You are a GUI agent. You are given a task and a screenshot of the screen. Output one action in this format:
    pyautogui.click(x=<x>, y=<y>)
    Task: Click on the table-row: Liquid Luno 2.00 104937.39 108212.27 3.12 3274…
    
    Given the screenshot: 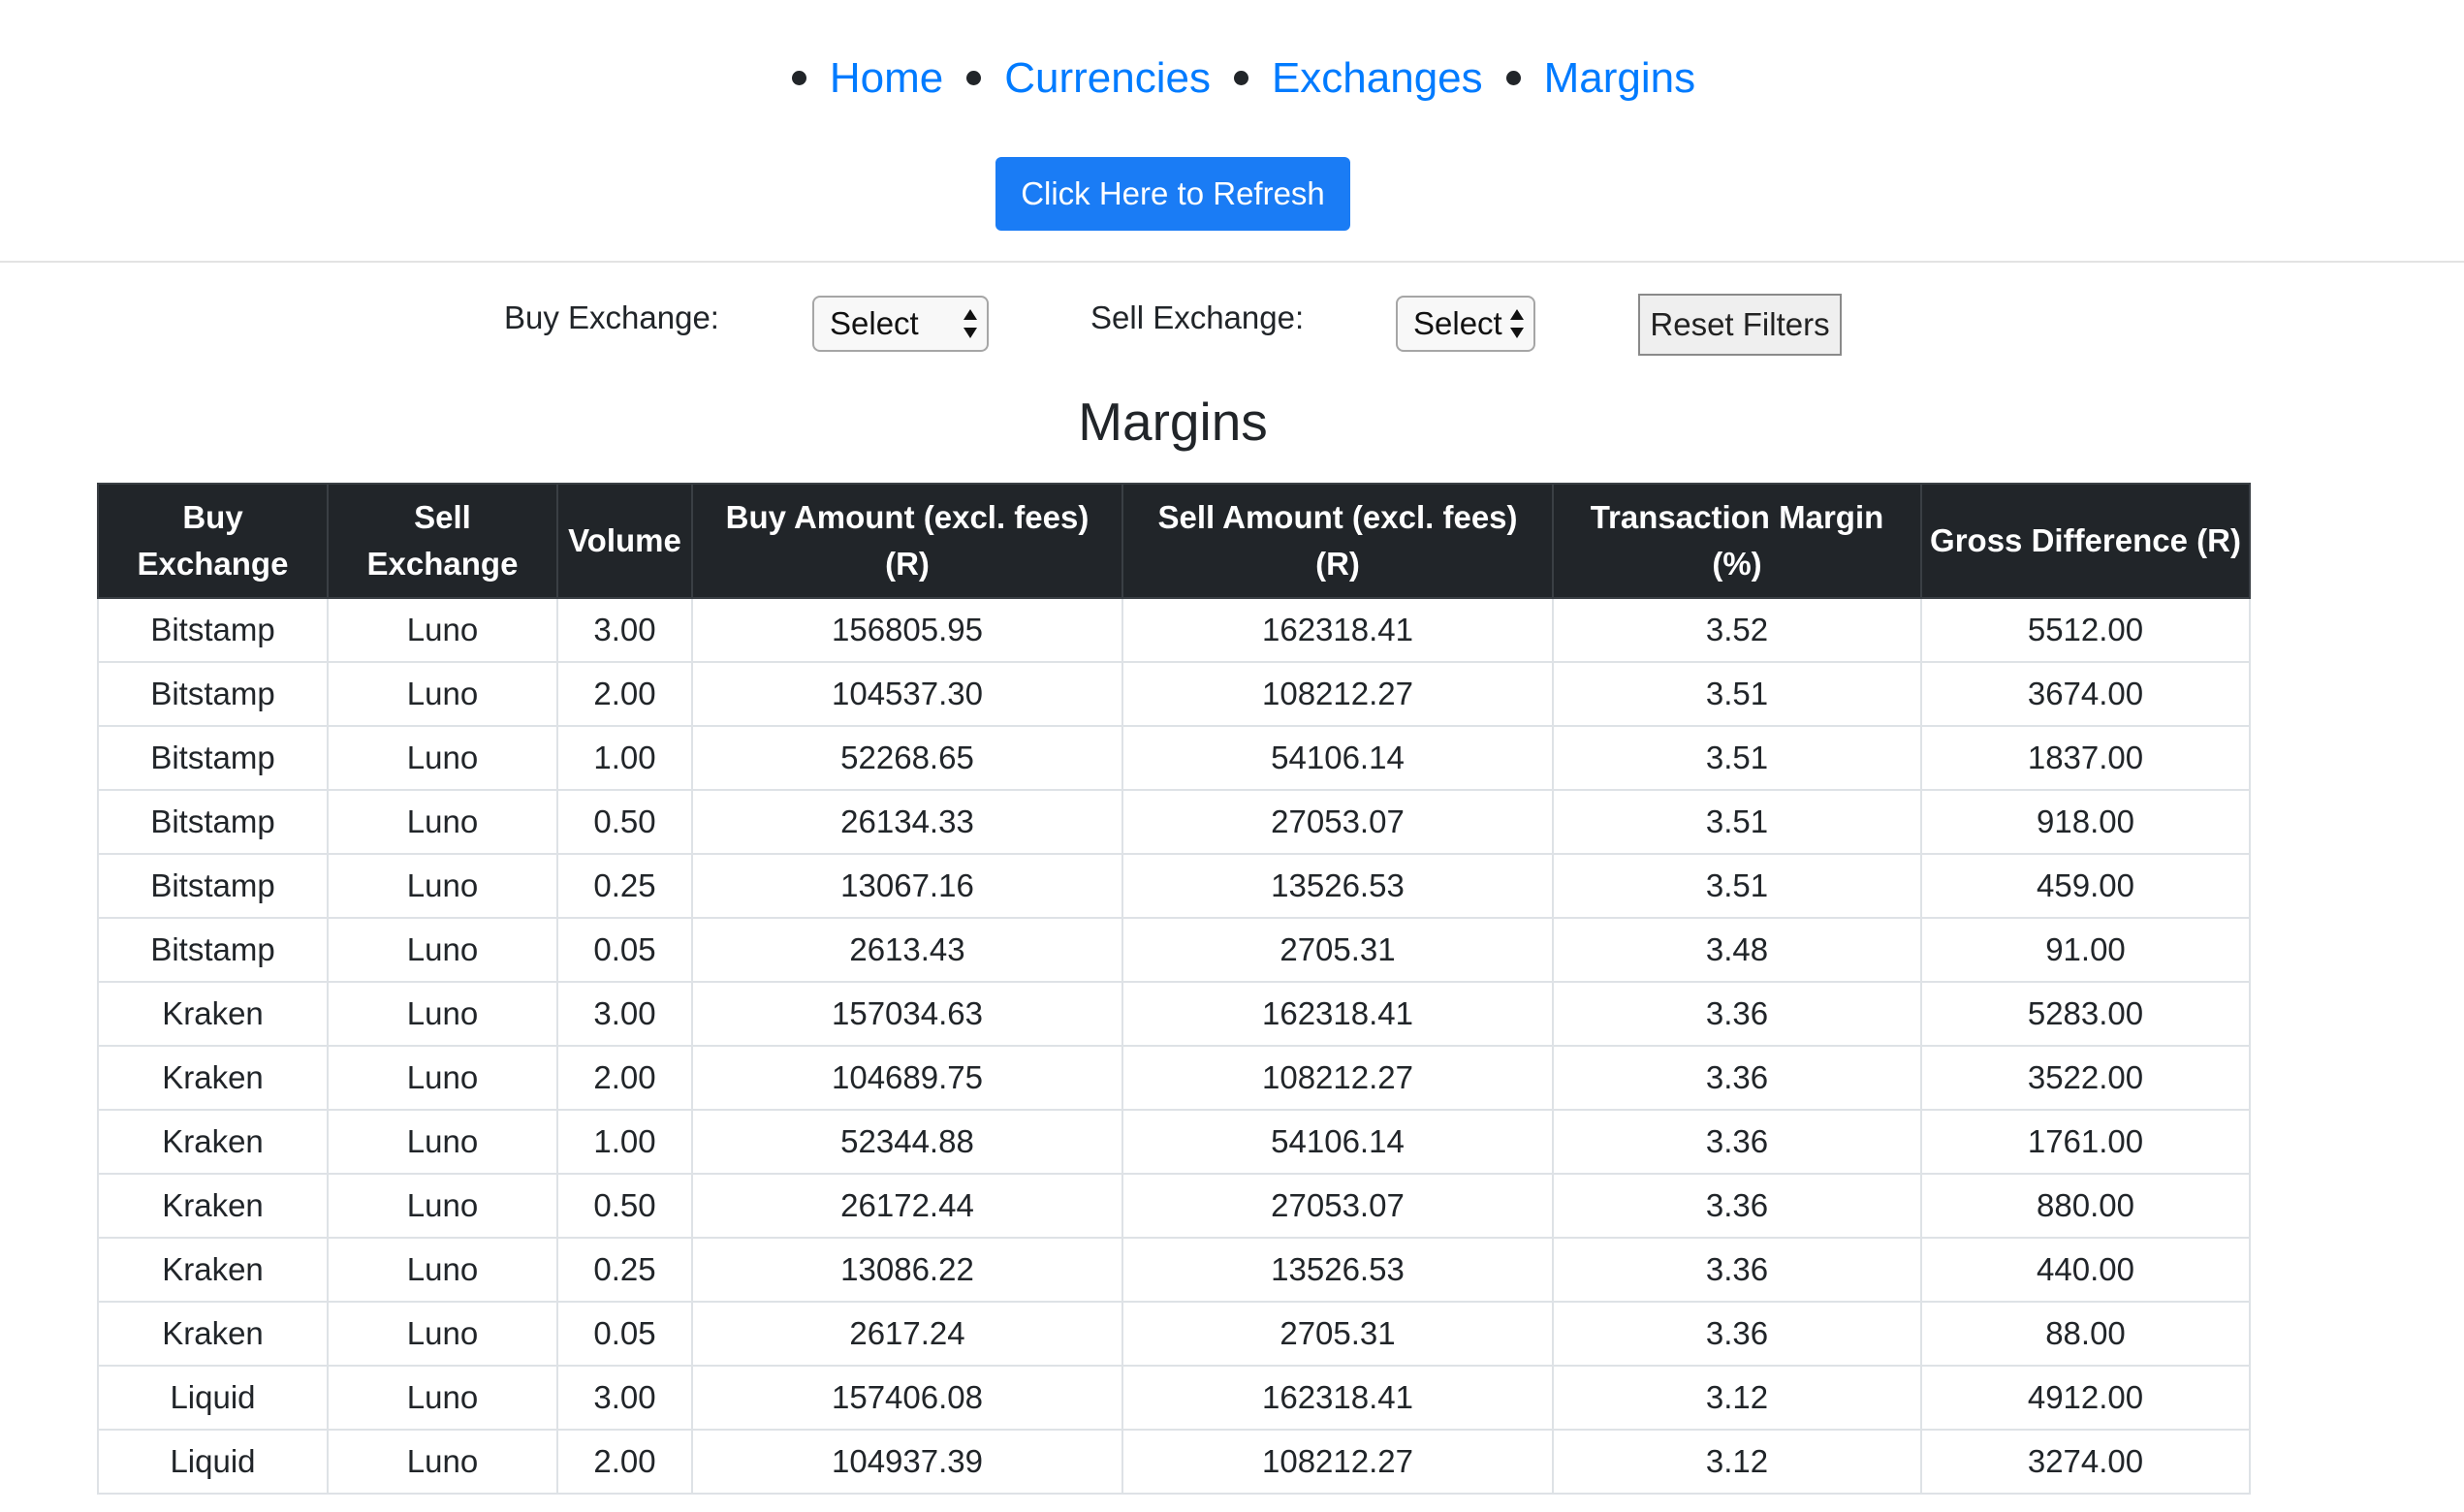 What is the action you would take?
    pyautogui.click(x=1174, y=1462)
    